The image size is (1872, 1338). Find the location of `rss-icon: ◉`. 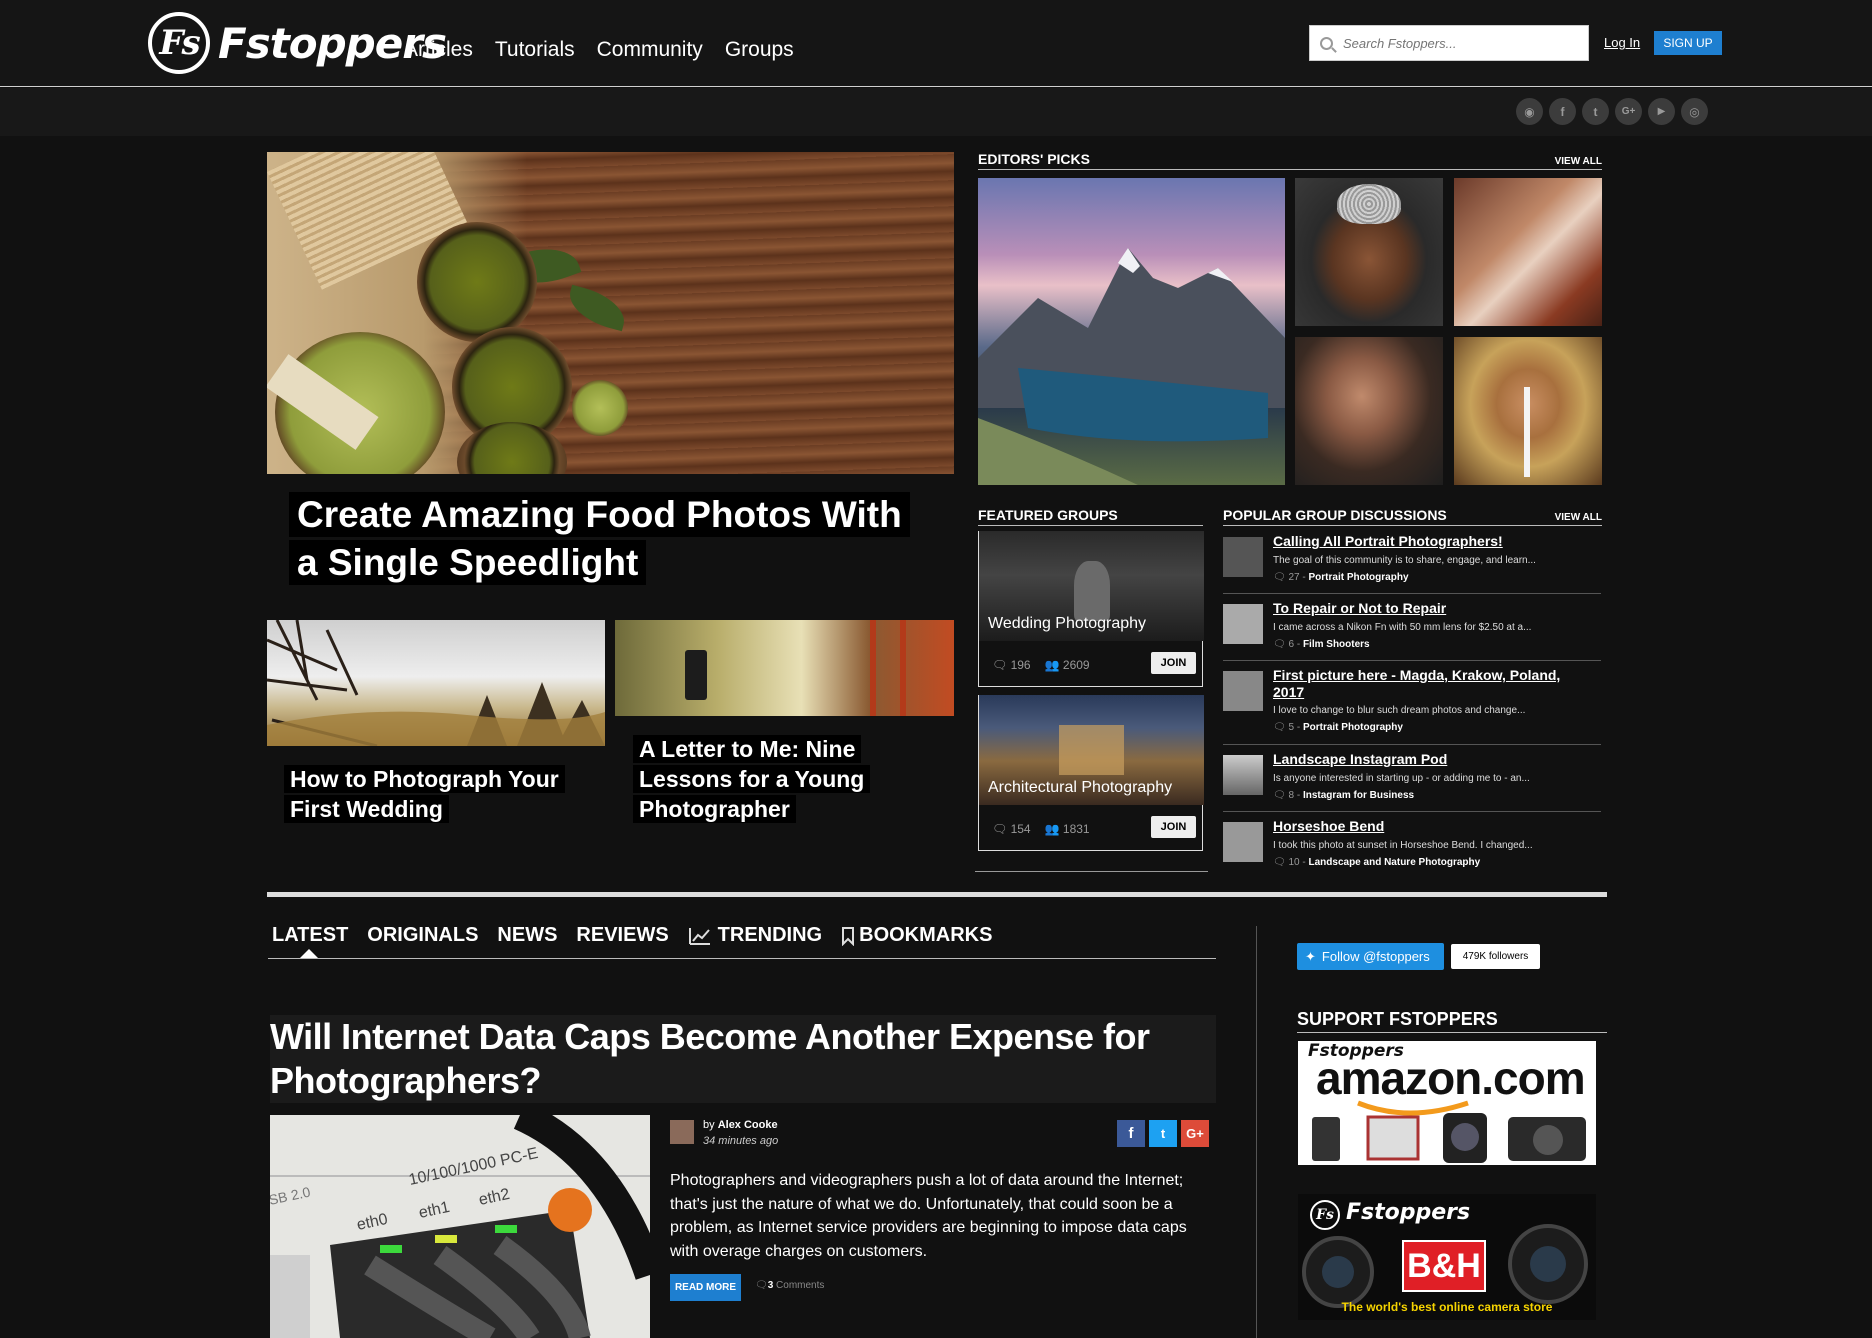

rss-icon: ◉ is located at coordinates (1529, 111).